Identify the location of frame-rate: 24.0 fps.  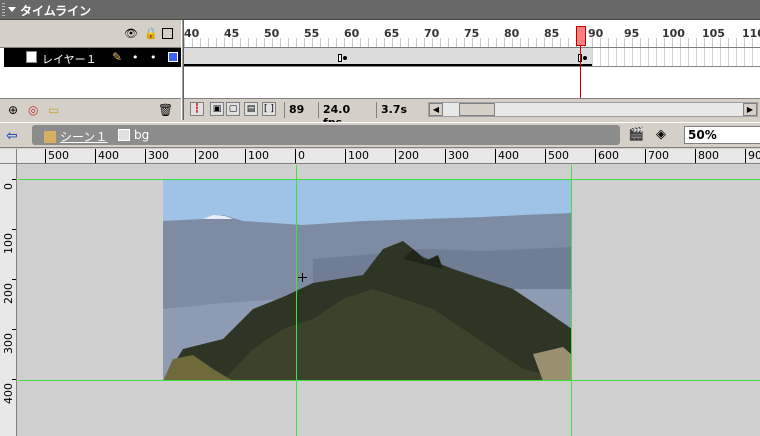
(346, 115).